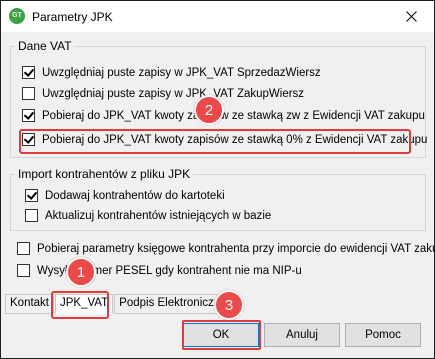 Image resolution: width=435 pixels, height=359 pixels. I want to click on vat-data-legend: Dane VAT, so click(45, 46).